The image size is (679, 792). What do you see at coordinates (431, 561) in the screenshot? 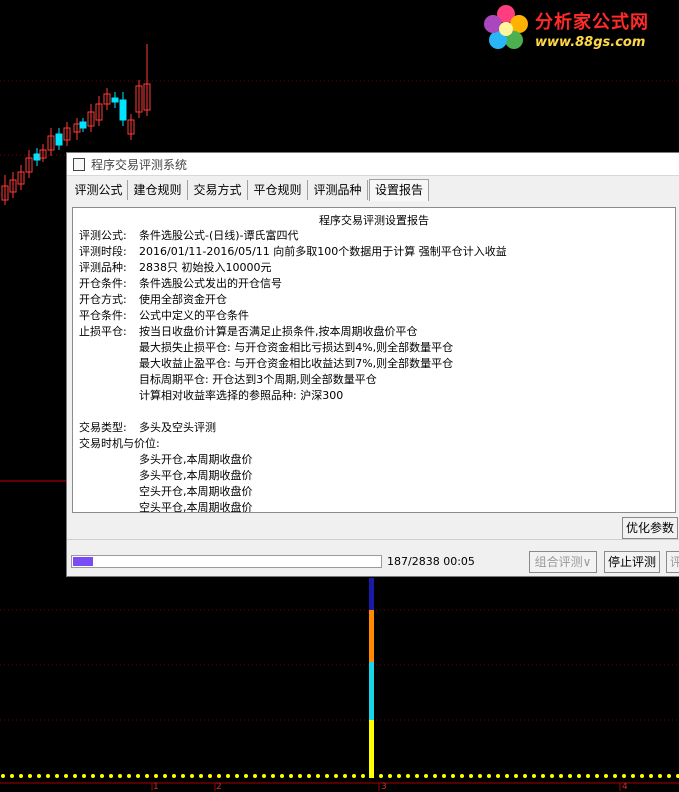
I see `progress-count: 187/2838 00:05` at bounding box center [431, 561].